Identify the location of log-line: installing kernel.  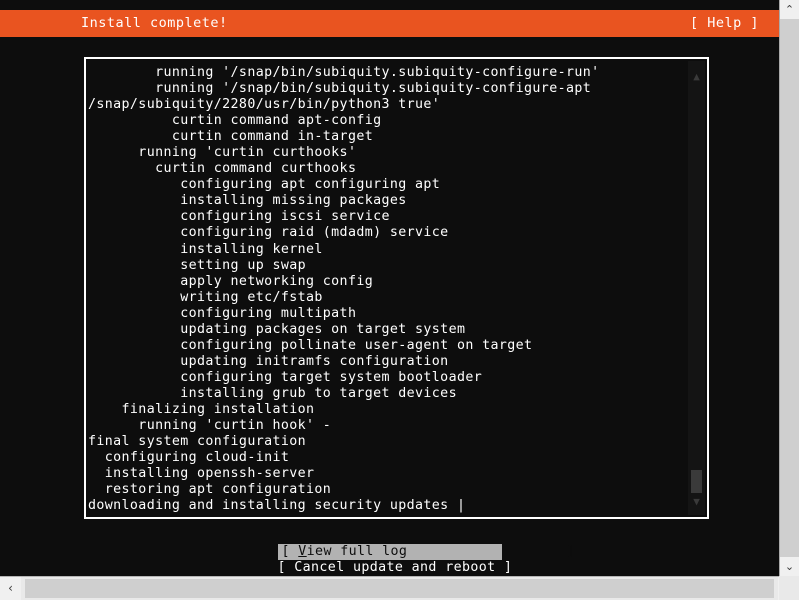
(205, 249).